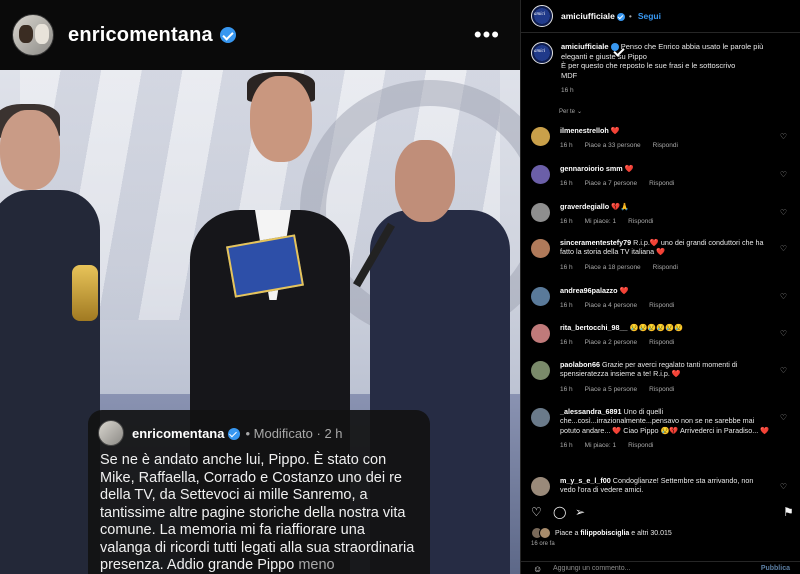  I want to click on commenter-username: _alessandra_6891, so click(591, 411).